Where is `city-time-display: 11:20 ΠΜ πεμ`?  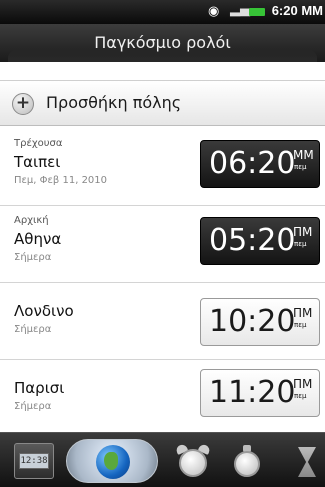 city-time-display: 11:20 ΠΜ πεμ is located at coordinates (260, 393).